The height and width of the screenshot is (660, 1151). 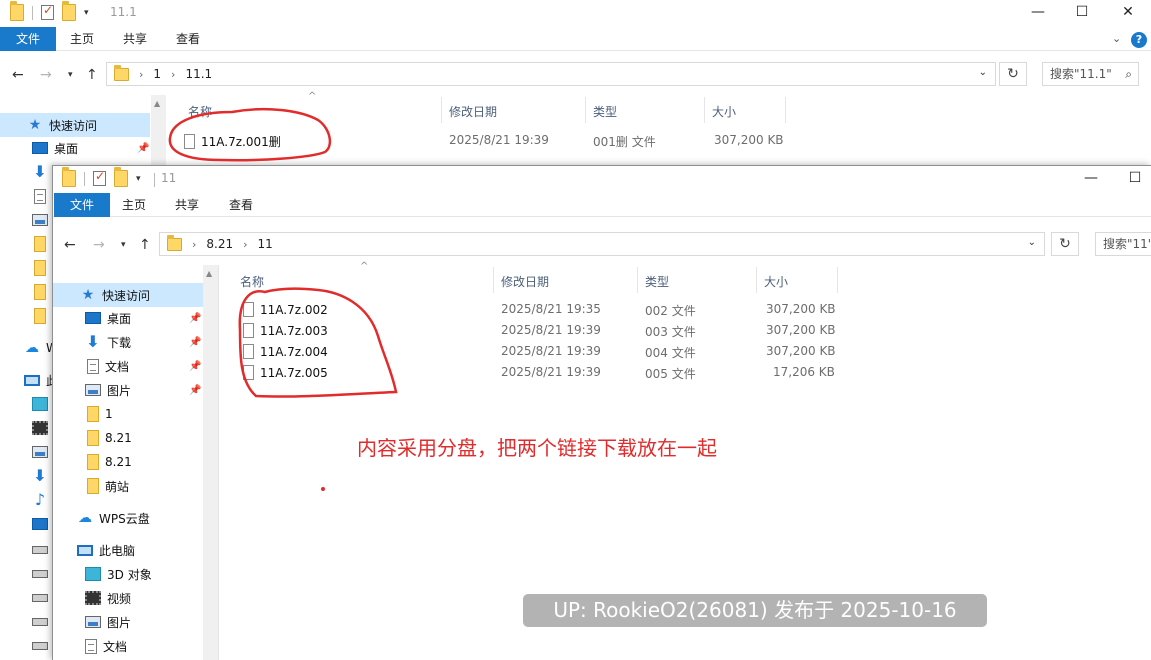 What do you see at coordinates (265, 244) in the screenshot?
I see `breadcrumb-item: 11` at bounding box center [265, 244].